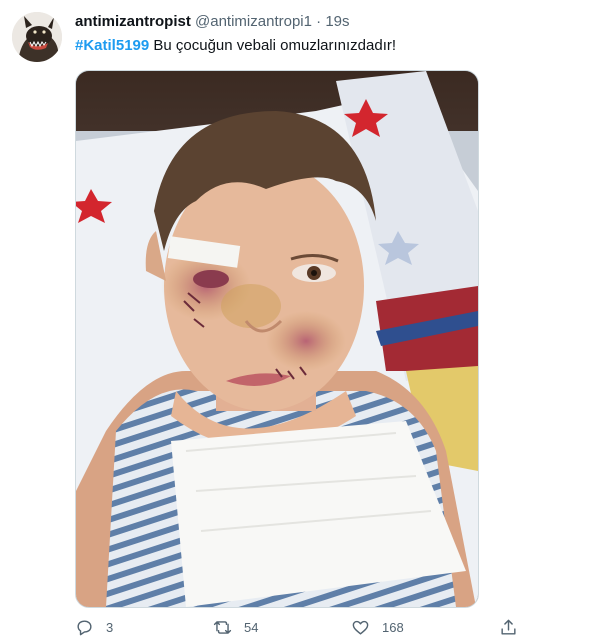  I want to click on user-handle: @antimizantropi1, so click(253, 21).